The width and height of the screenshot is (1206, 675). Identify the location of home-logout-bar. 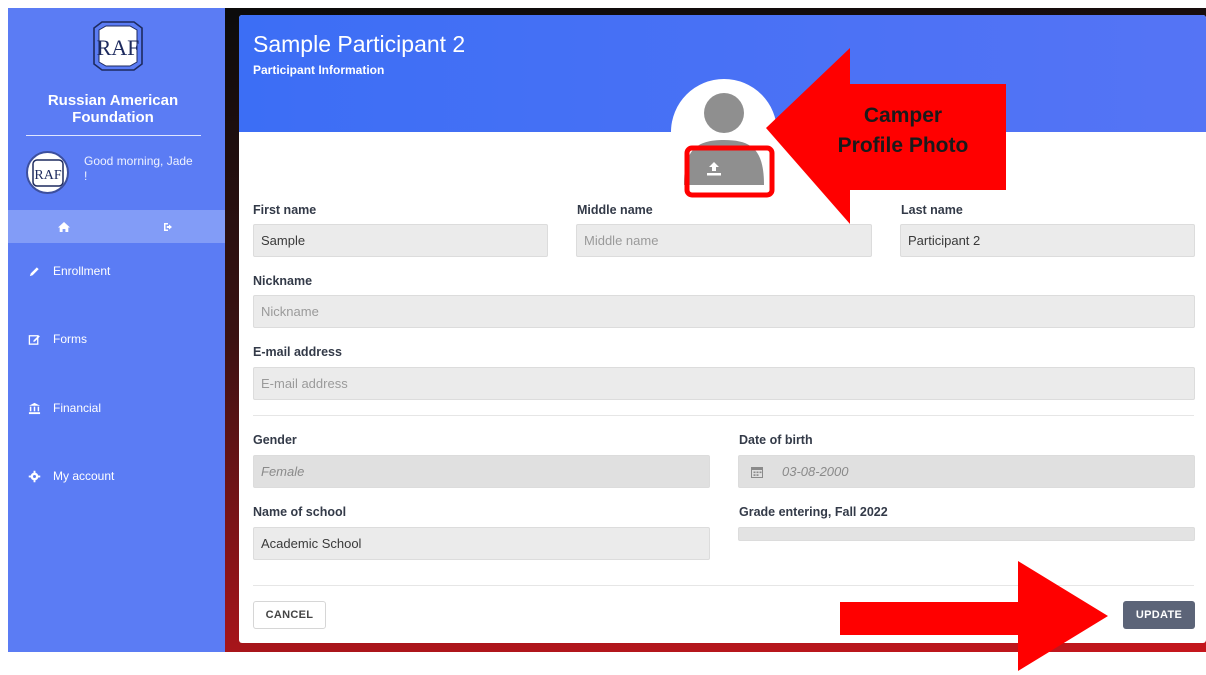
(116, 226).